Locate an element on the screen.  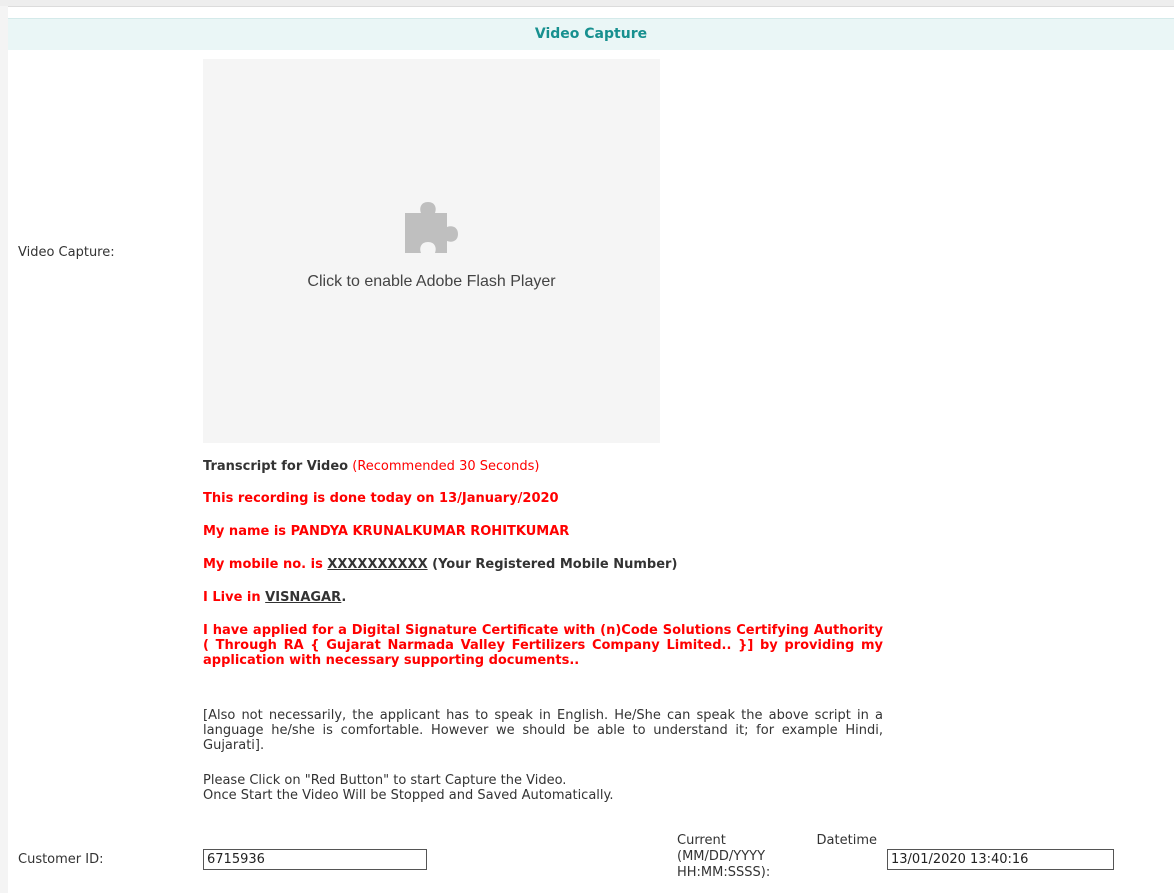
video-capture-label: Video Capture: is located at coordinates (66, 252).